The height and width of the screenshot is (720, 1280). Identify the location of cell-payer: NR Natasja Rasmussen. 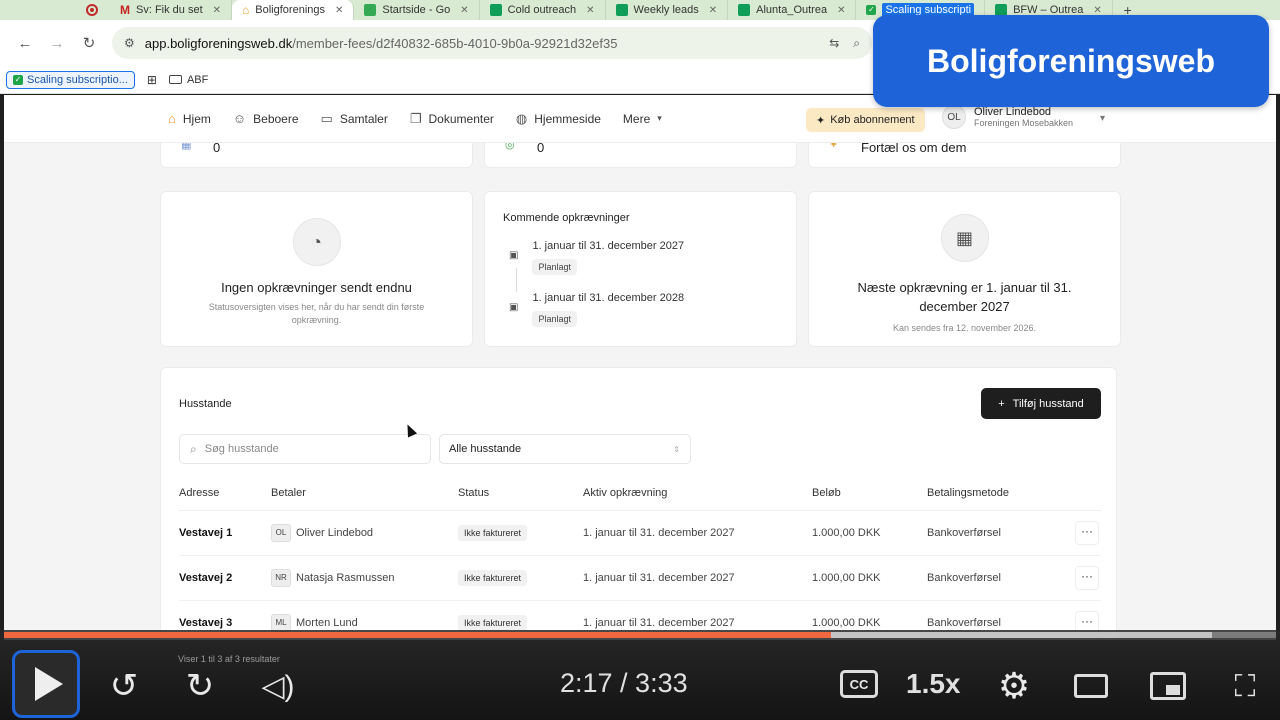
(332, 578).